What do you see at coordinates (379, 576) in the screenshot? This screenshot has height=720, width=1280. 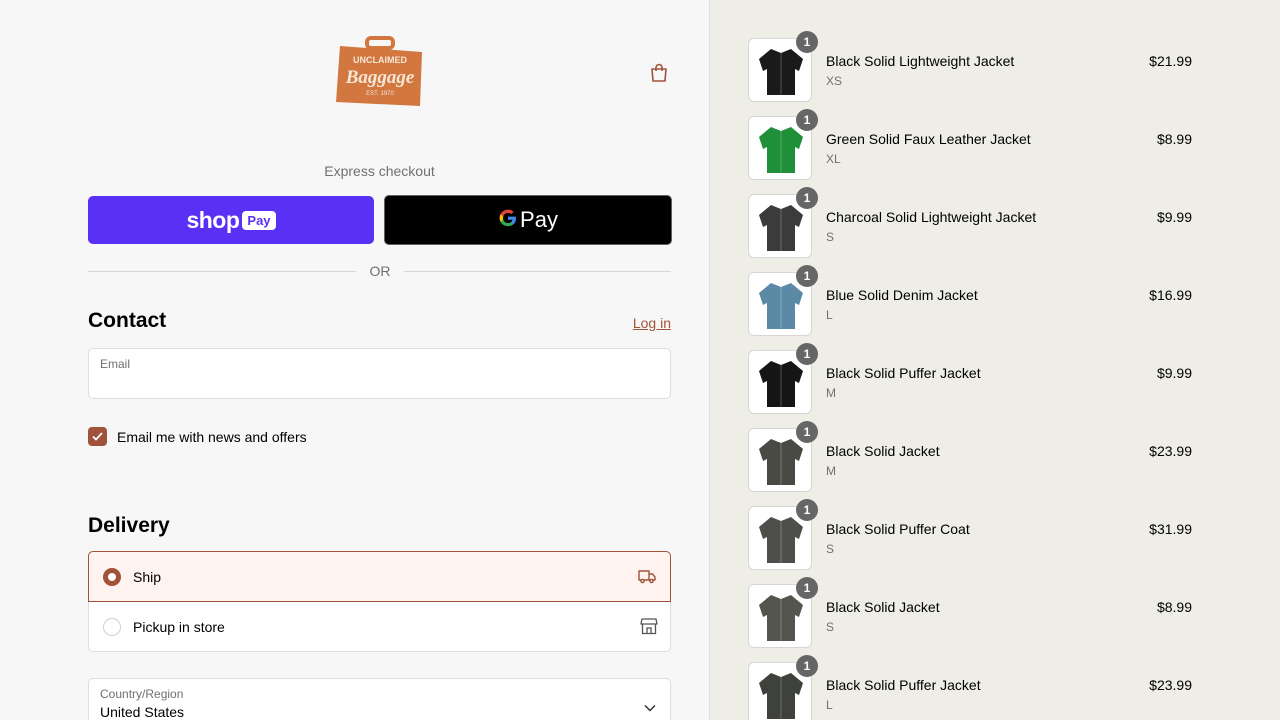 I see `delivery-option-ship: Ship` at bounding box center [379, 576].